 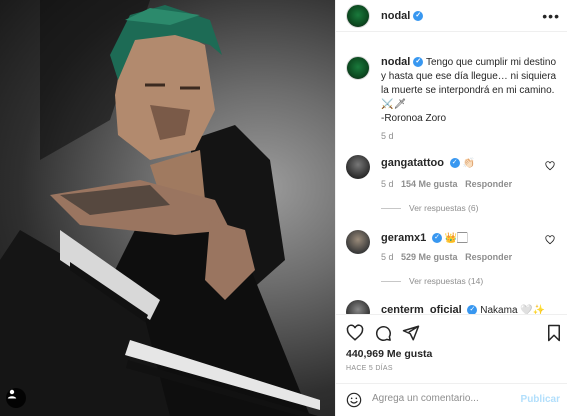 What do you see at coordinates (383, 333) in the screenshot?
I see `comment-icon` at bounding box center [383, 333].